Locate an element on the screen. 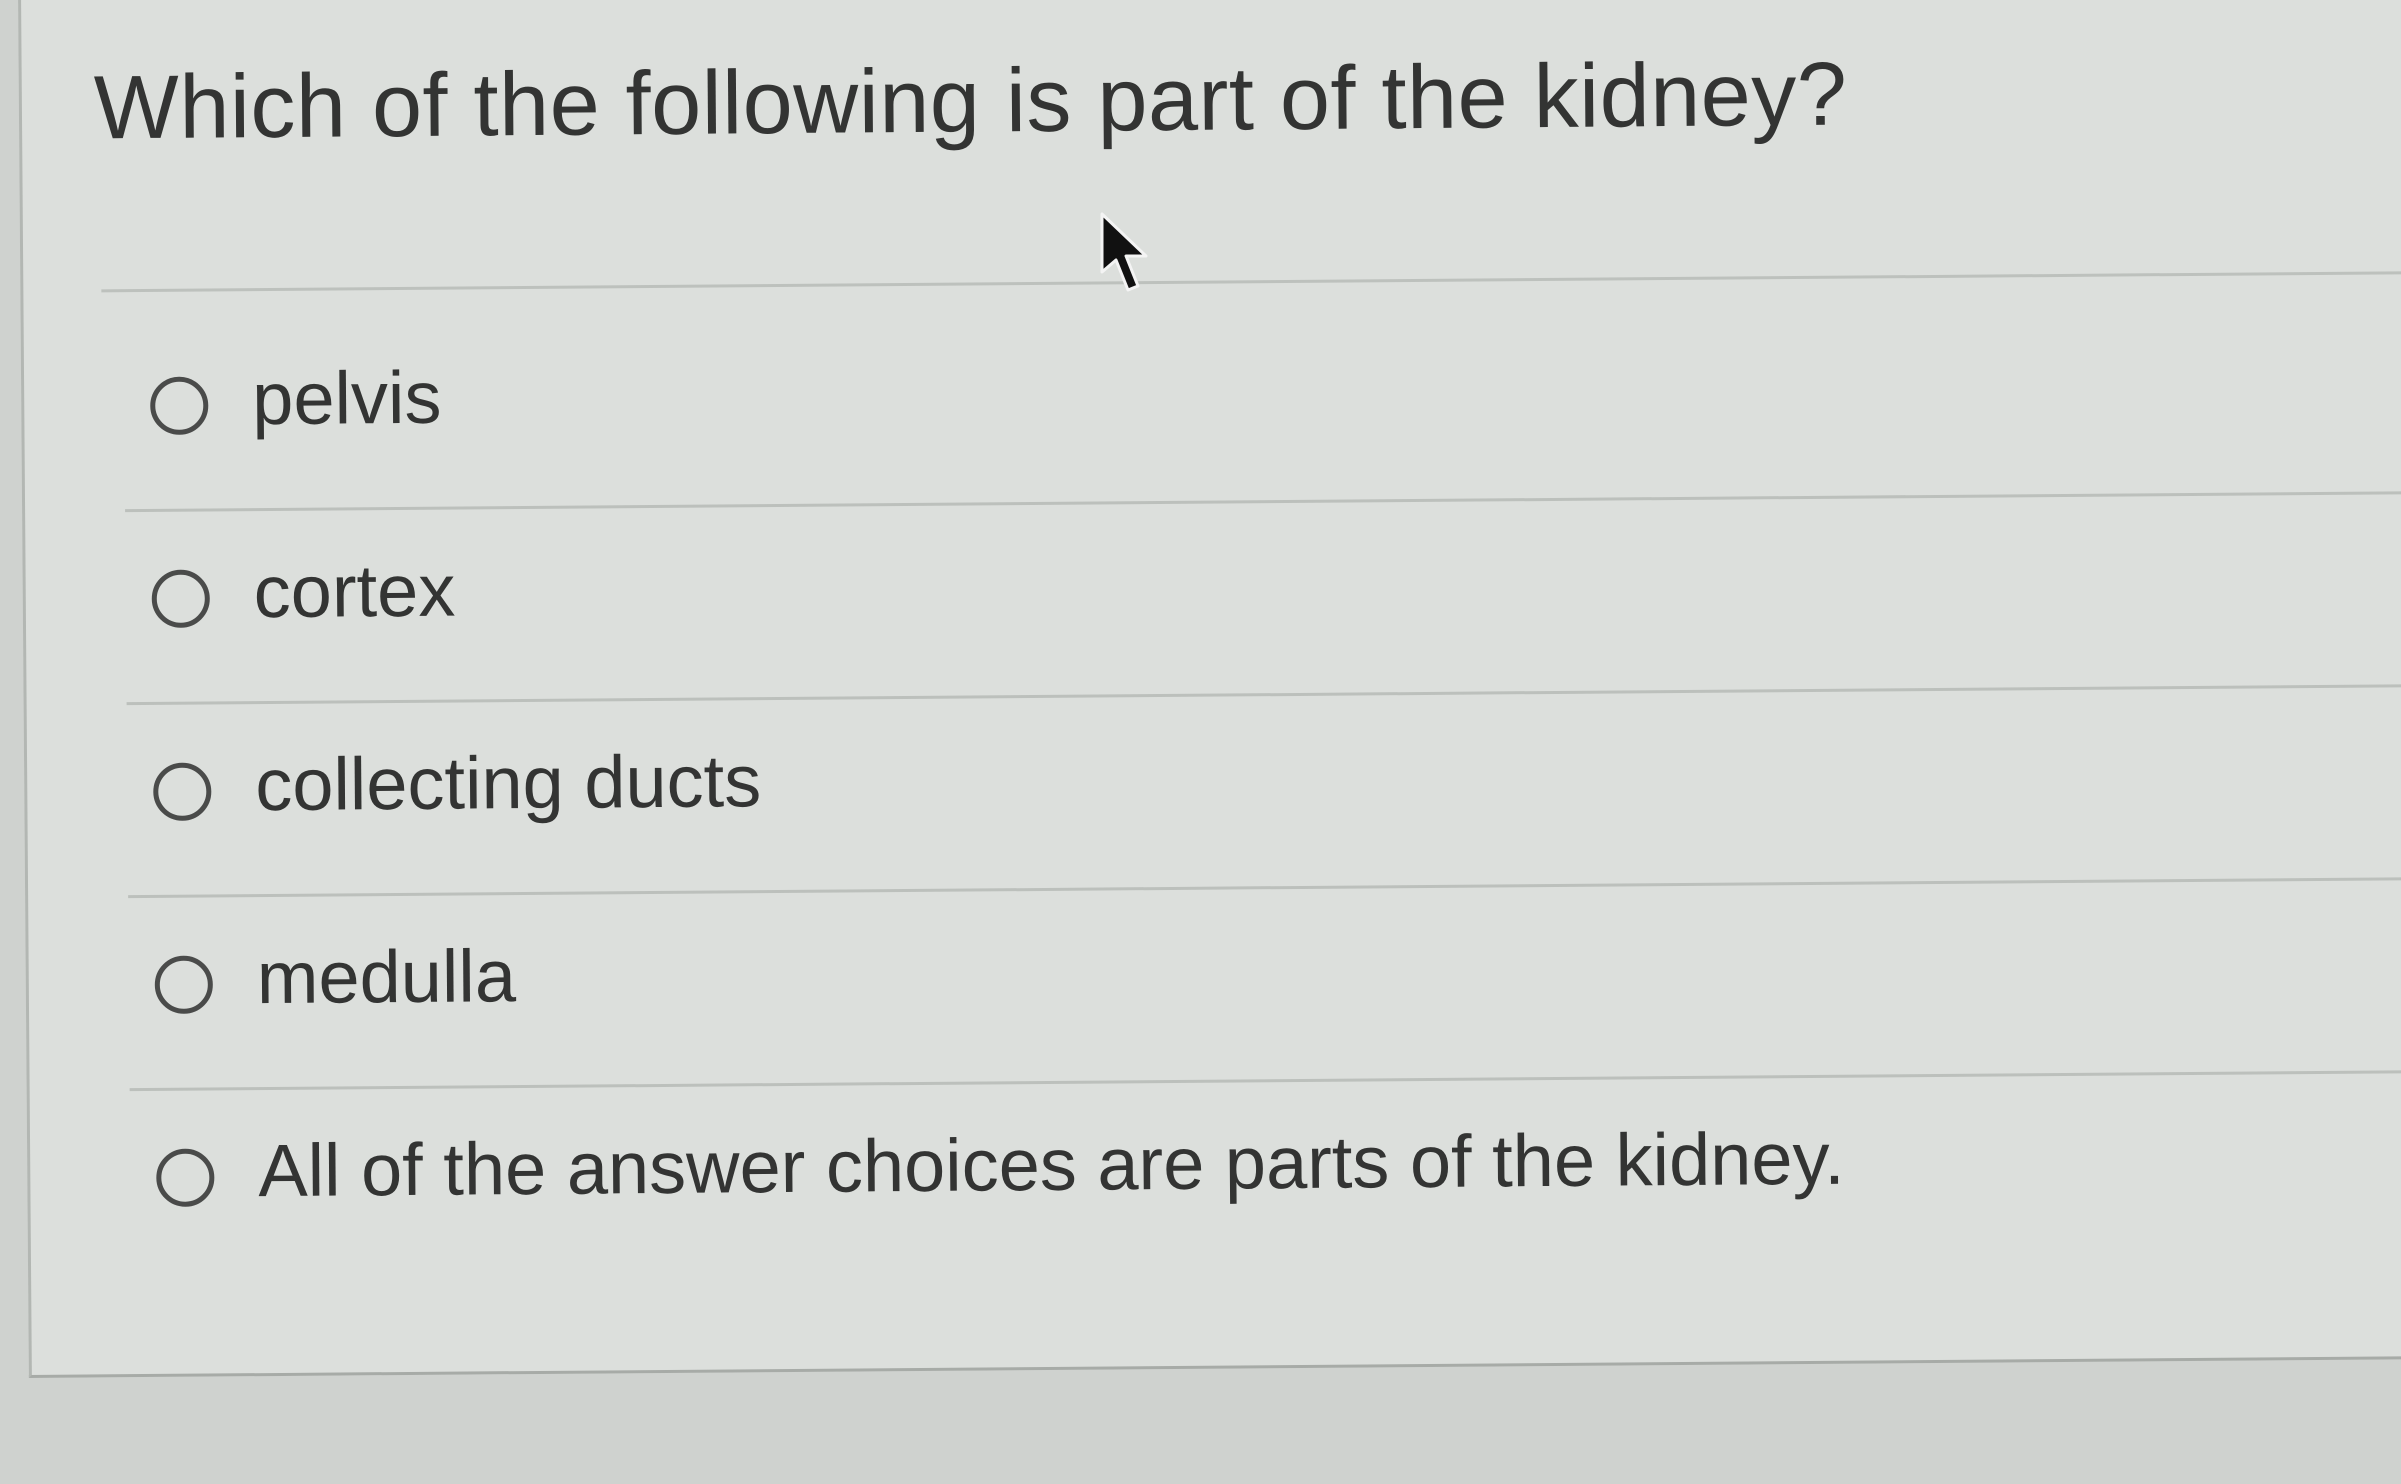 This screenshot has height=1484, width=2401. answer-choice-medulla: medulla is located at coordinates (1264, 986).